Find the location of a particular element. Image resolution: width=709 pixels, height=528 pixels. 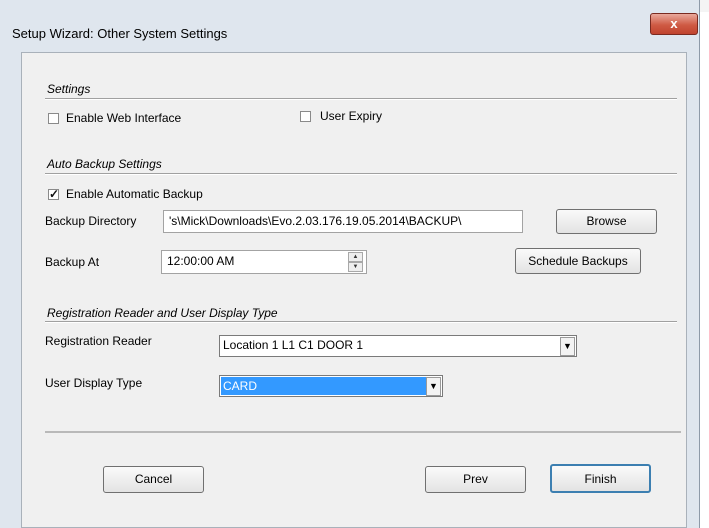

registration-reader-dropdown: Location 1 L1 C1 DOOR 1 ▼ is located at coordinates (398, 346).